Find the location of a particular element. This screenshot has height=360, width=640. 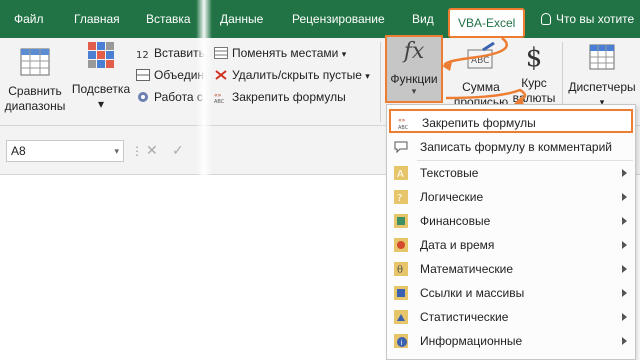

menu-item-fix-formulas: «» ABC Закрепить формулы is located at coordinates (511, 121).